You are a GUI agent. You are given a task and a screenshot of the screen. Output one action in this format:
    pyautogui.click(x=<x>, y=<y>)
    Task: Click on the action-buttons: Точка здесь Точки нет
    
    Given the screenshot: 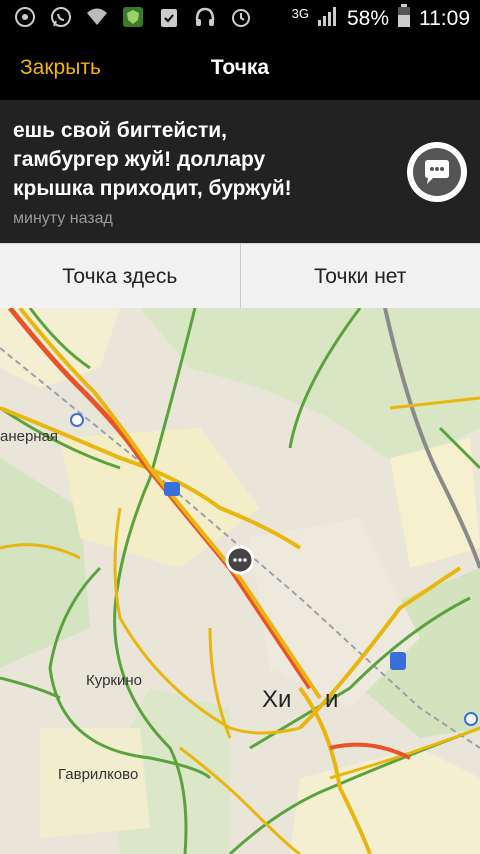 What is the action you would take?
    pyautogui.click(x=240, y=276)
    